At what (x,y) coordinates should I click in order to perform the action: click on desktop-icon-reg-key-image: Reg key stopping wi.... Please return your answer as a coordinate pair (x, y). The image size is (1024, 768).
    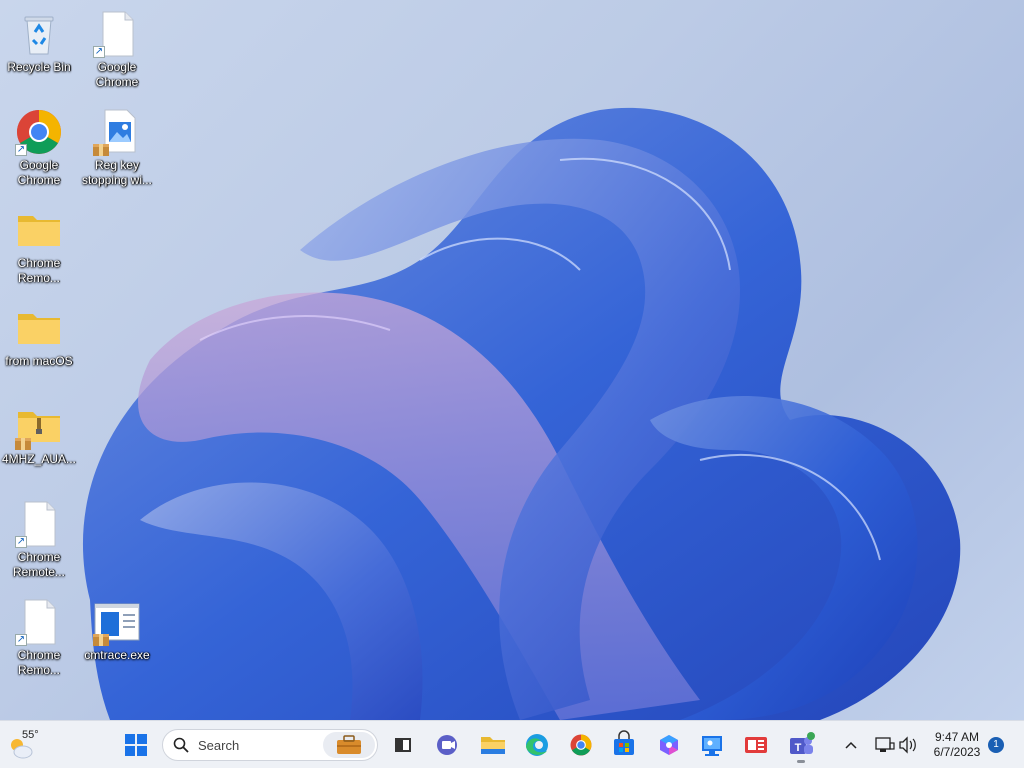
    Looking at the image, I should click on (117, 149).